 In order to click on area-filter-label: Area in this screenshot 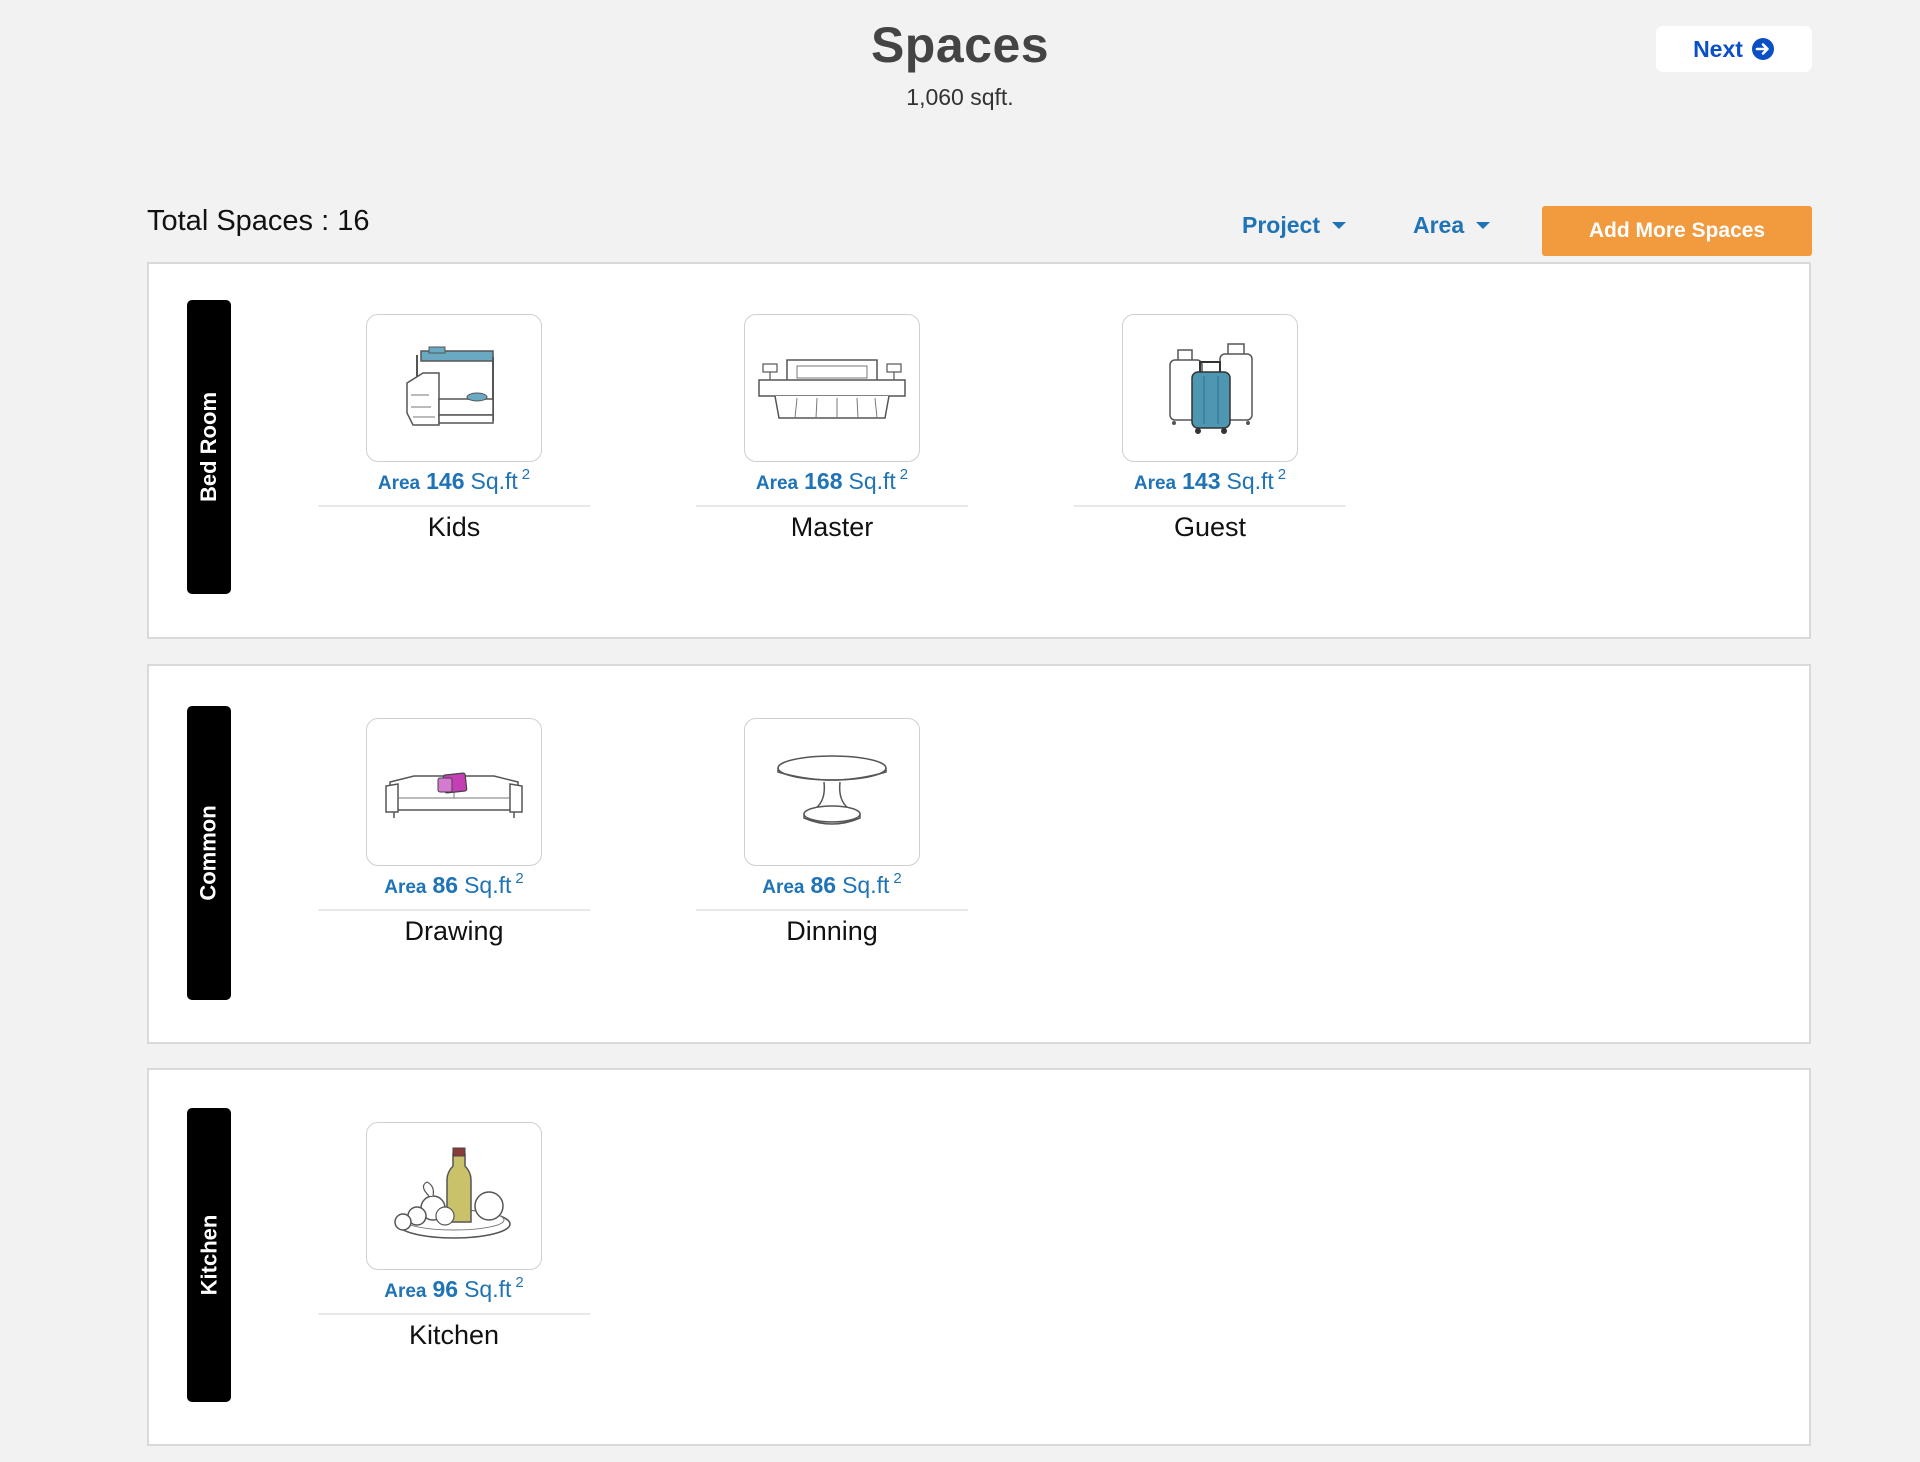, I will do `click(1439, 225)`.